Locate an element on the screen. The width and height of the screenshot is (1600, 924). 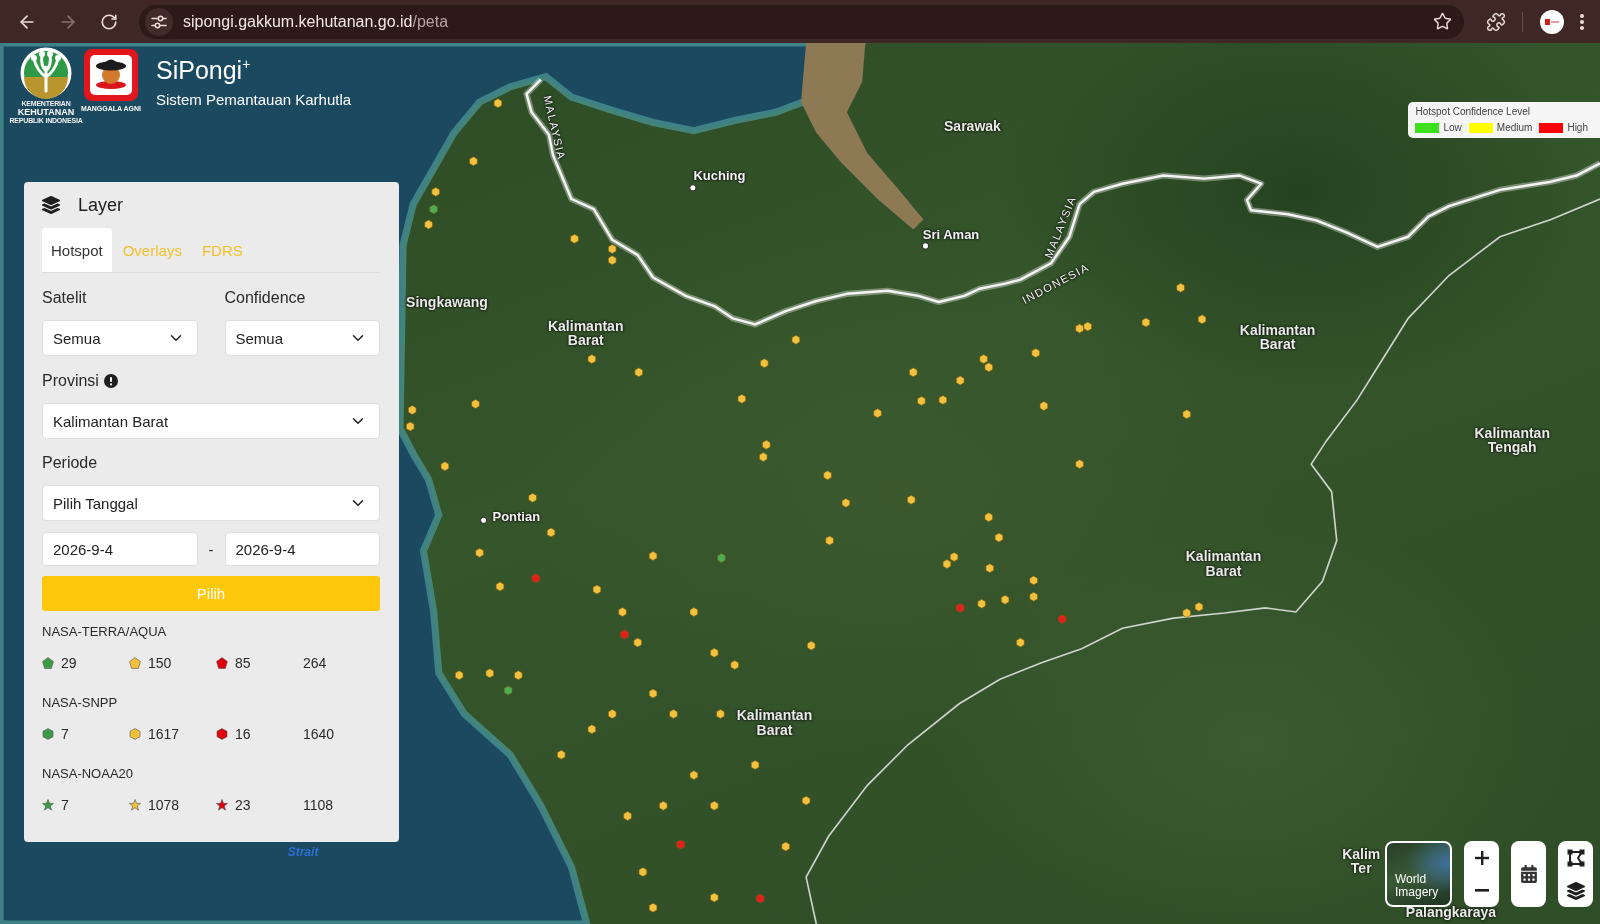
bookmark-button is located at coordinates (1442, 21).